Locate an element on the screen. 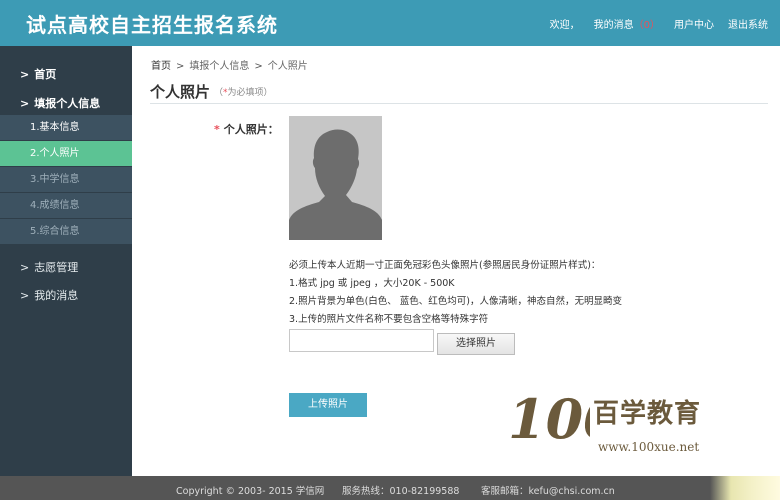 The image size is (780, 500). welcome-text: 欢迎， is located at coordinates (564, 25).